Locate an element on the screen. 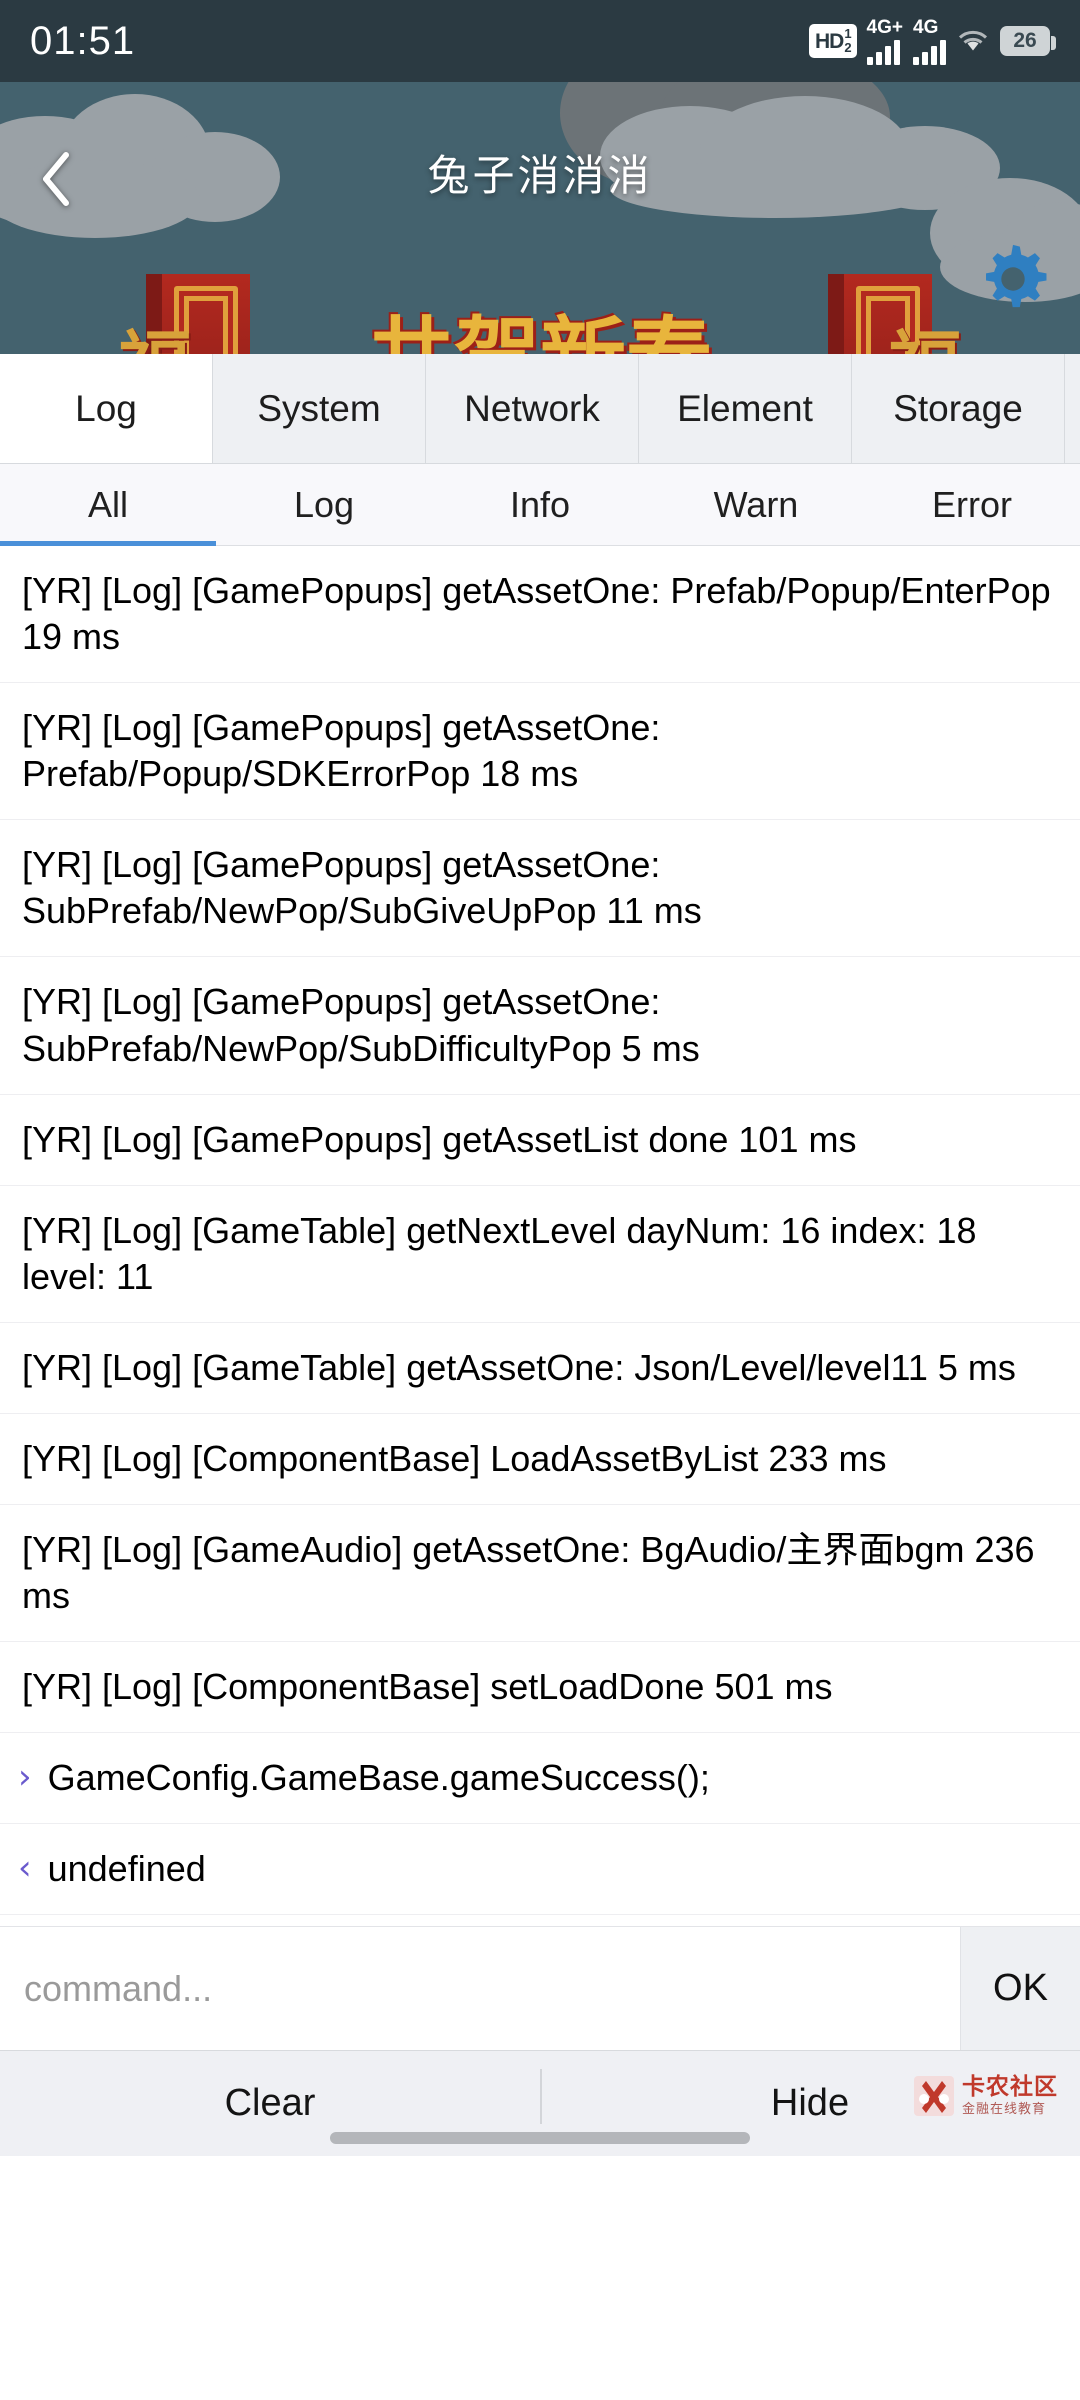 This screenshot has height=2400, width=1080. console-command-text: GameConfig.GameBase.gameSuccess(); is located at coordinates (378, 1778).